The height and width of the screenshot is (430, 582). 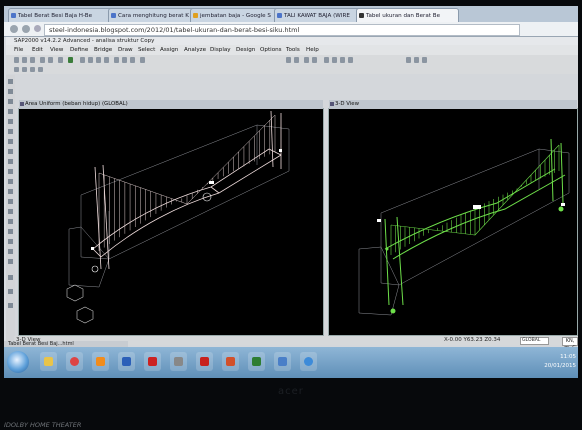 What do you see at coordinates (312, 50) in the screenshot?
I see `menu-help: Help` at bounding box center [312, 50].